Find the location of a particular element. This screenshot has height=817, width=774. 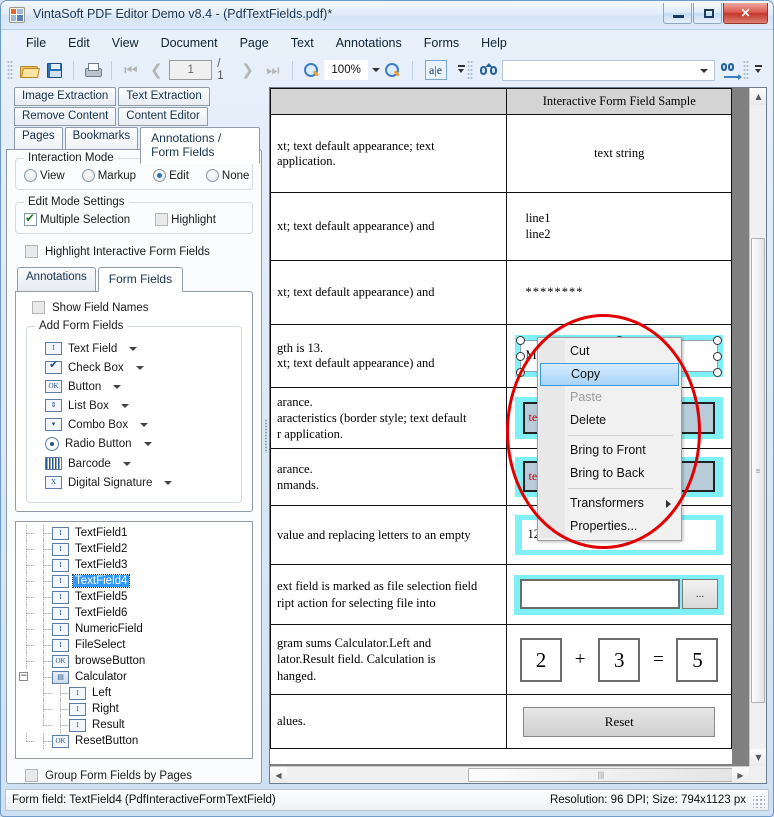

tree-item-resetbutton: OK ResetButton is located at coordinates (134, 741).